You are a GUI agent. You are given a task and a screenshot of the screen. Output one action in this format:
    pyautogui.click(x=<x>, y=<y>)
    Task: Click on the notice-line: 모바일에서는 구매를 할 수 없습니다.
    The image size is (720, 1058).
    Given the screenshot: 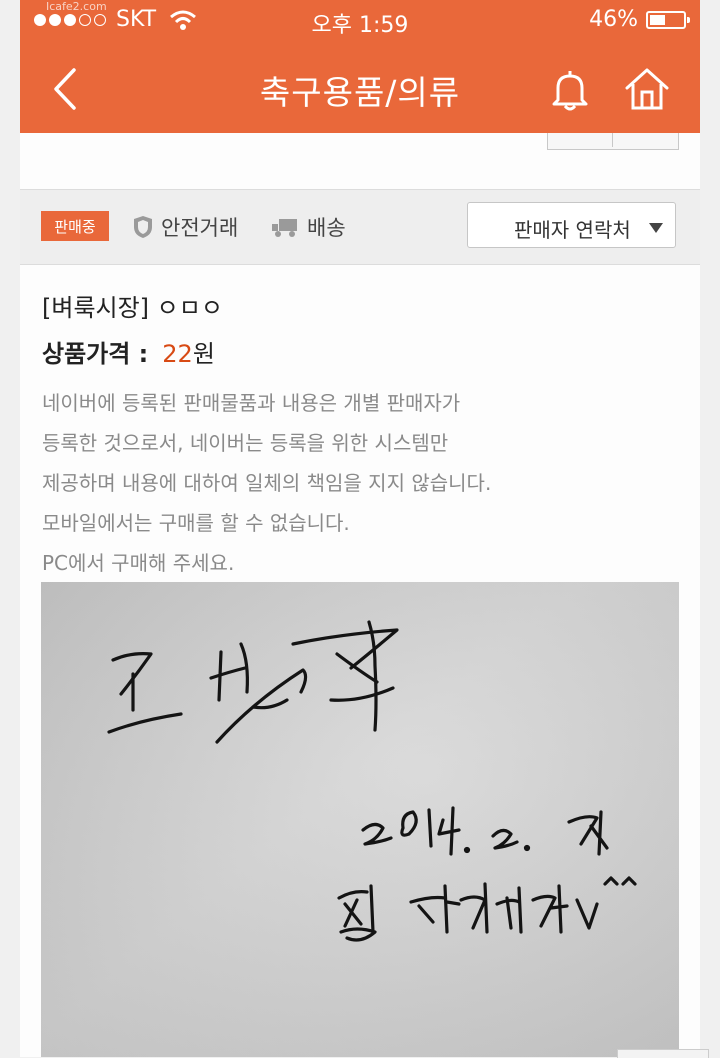 What is the action you would take?
    pyautogui.click(x=196, y=523)
    